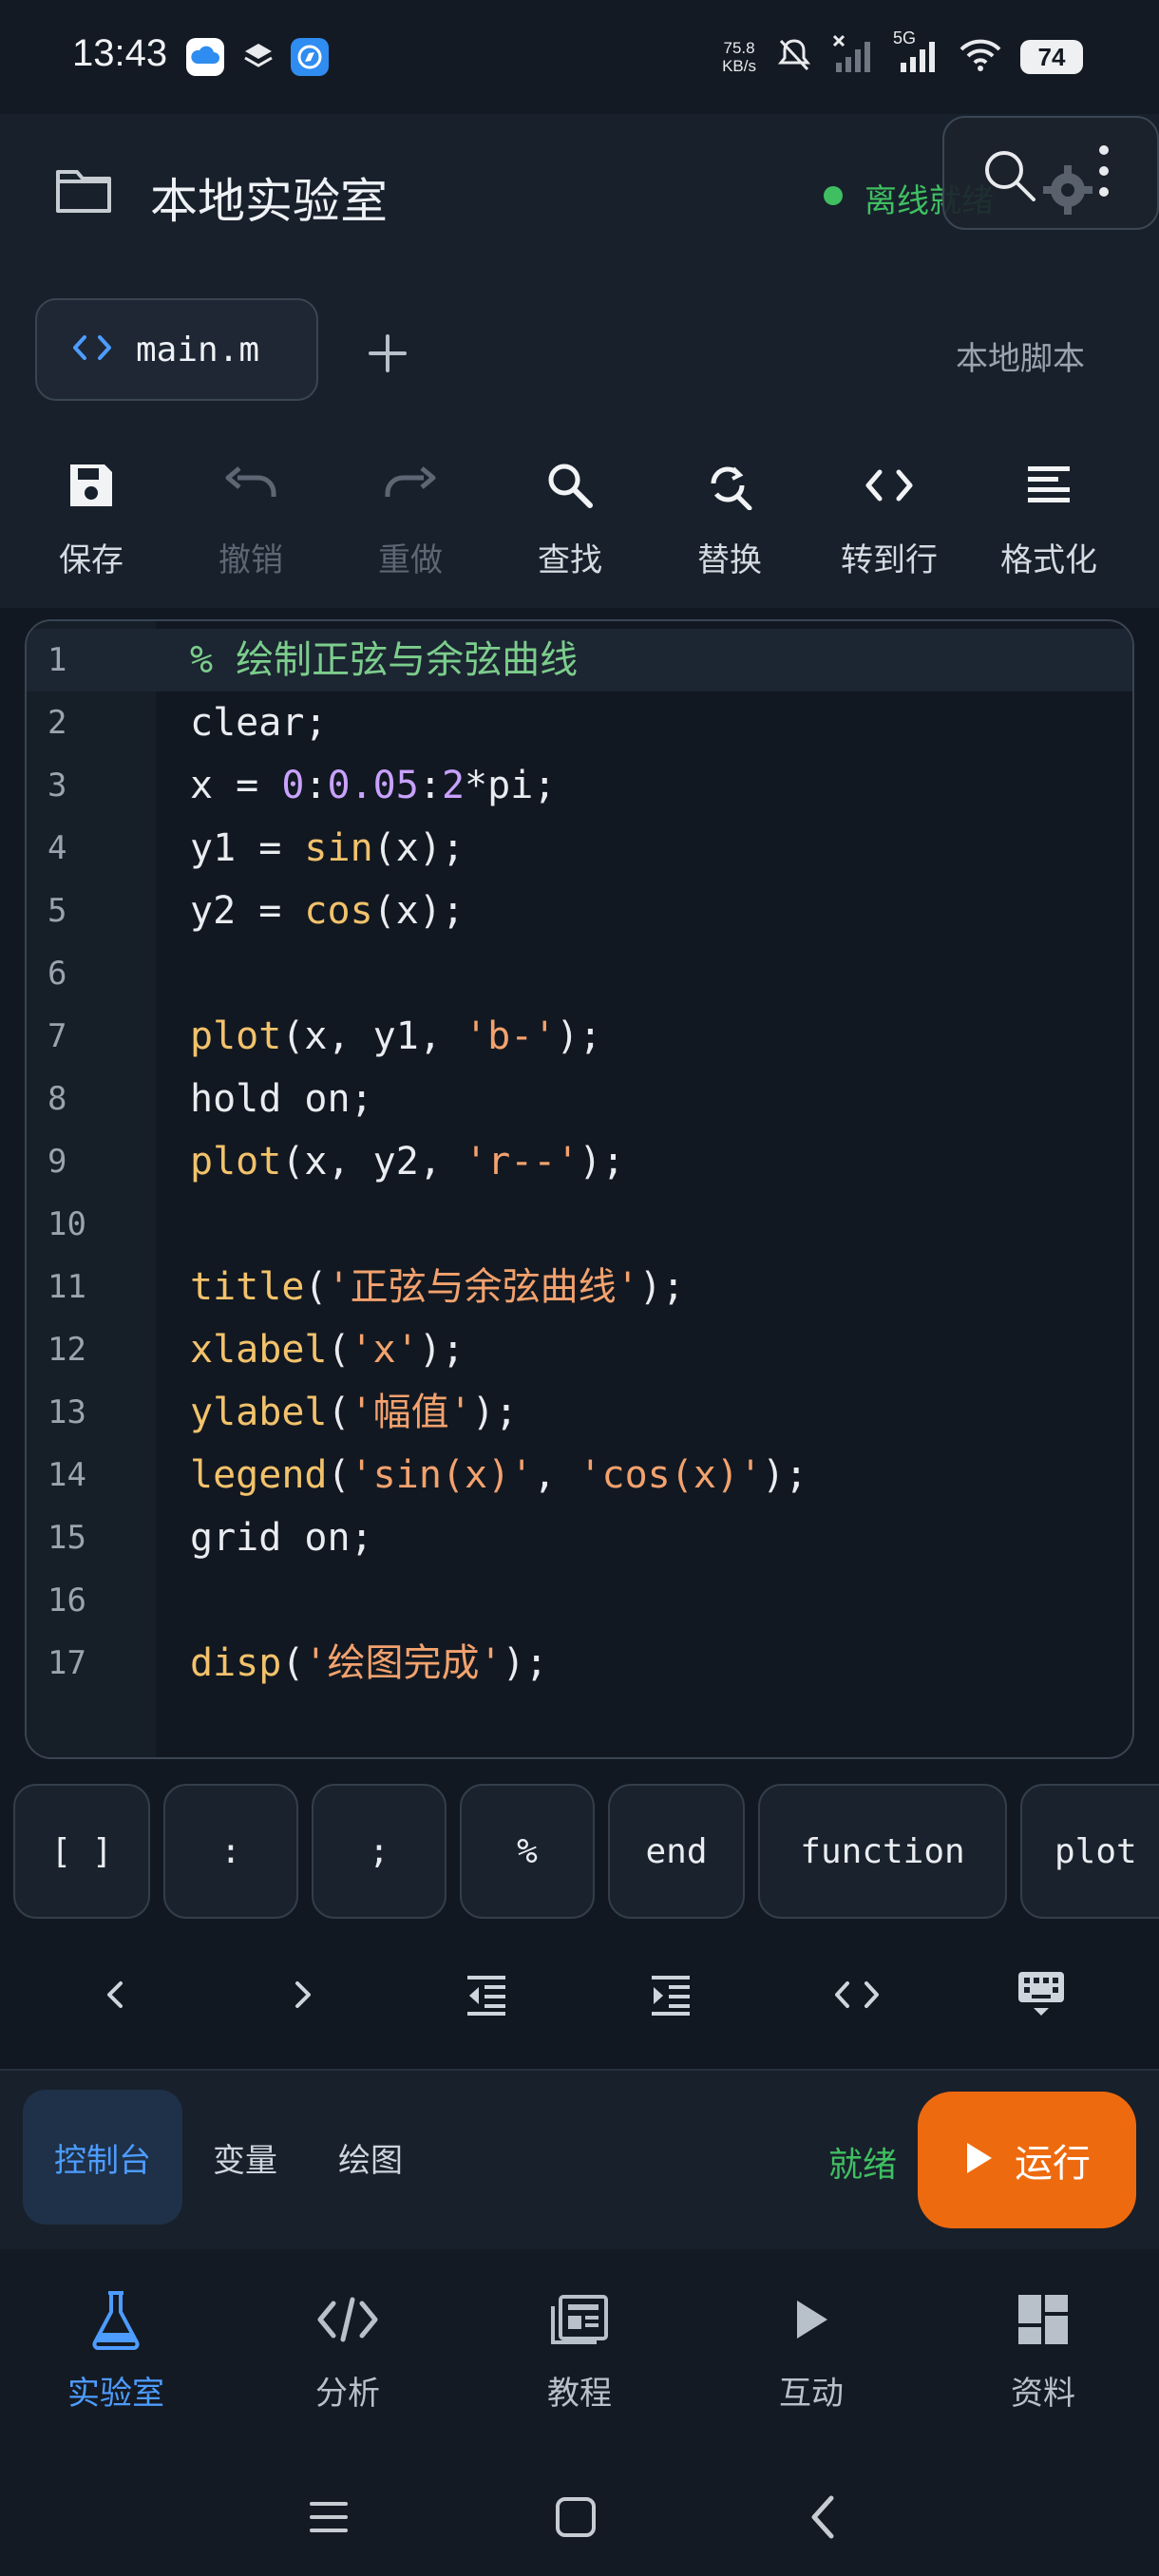 The width and height of the screenshot is (1159, 2576). I want to click on cursor-left-button, so click(116, 1996).